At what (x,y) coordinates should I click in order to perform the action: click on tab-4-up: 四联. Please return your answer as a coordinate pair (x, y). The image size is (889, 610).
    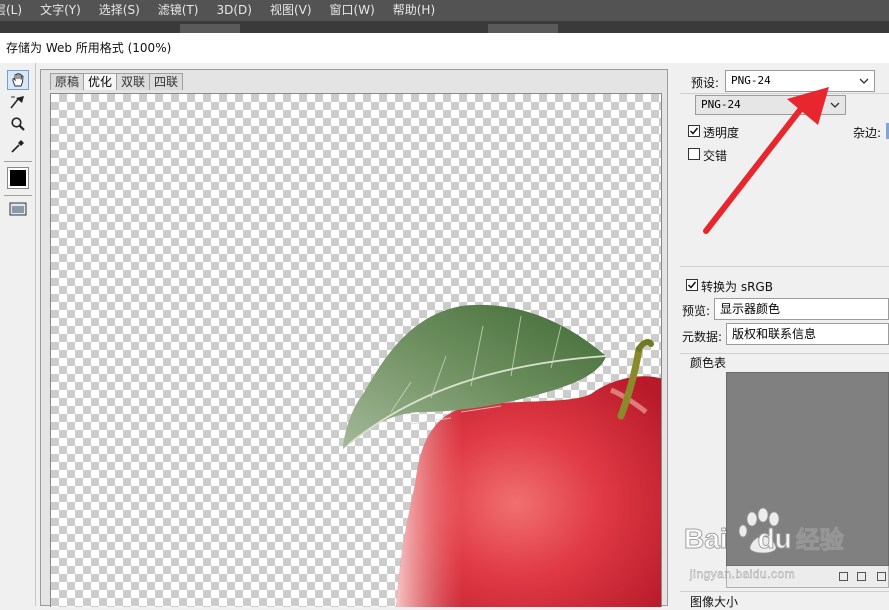
    Looking at the image, I should click on (166, 81).